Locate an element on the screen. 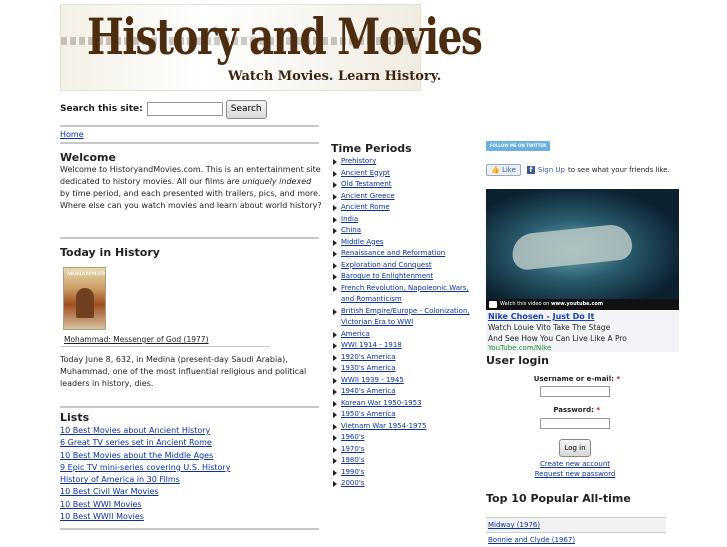  list-item: 10 Best Civil War Movies is located at coordinates (190, 492).